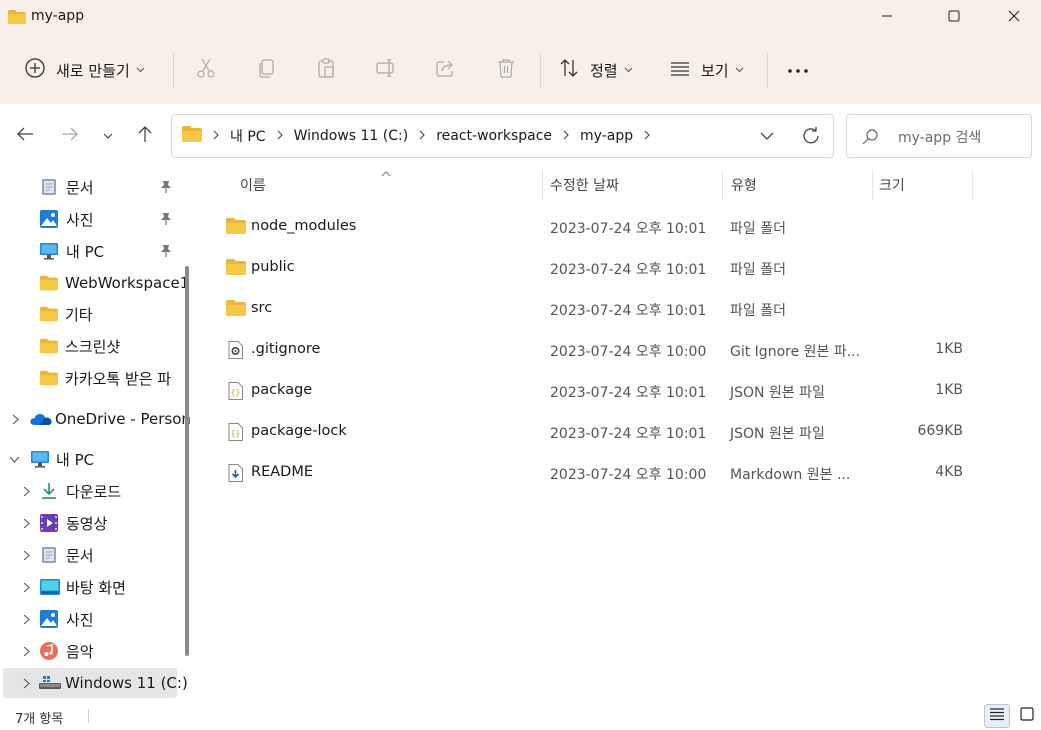 The image size is (1041, 730). What do you see at coordinates (25, 136) in the screenshot?
I see `back-button` at bounding box center [25, 136].